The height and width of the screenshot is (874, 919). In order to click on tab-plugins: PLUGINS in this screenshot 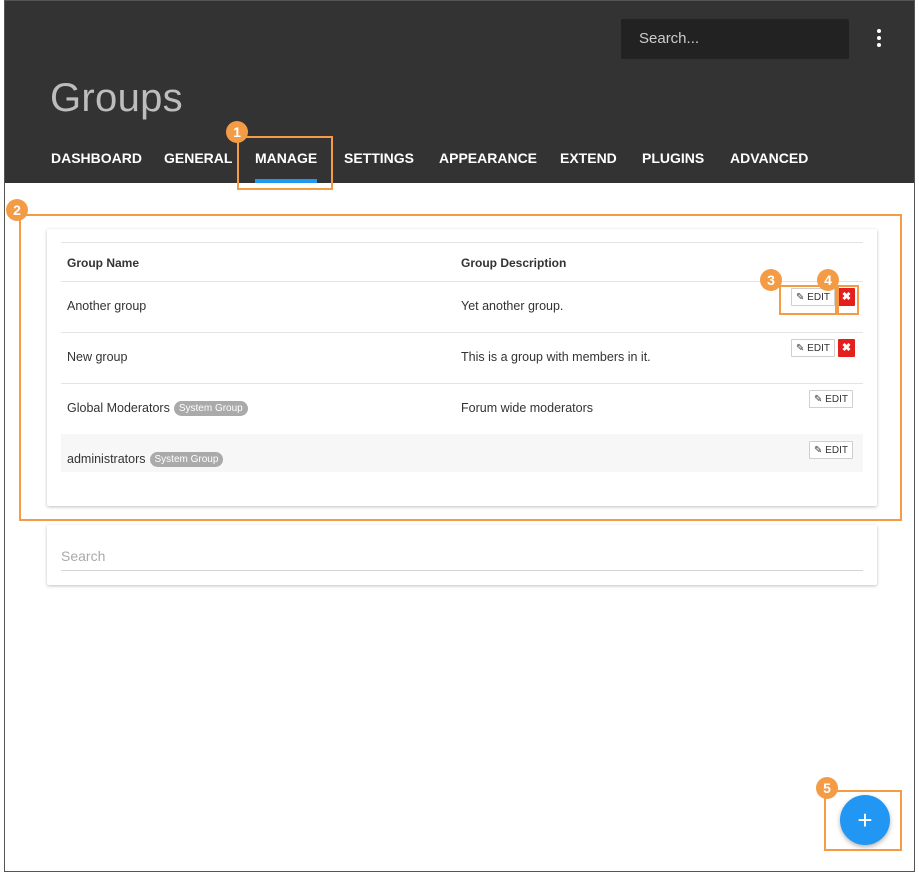, I will do `click(673, 158)`.